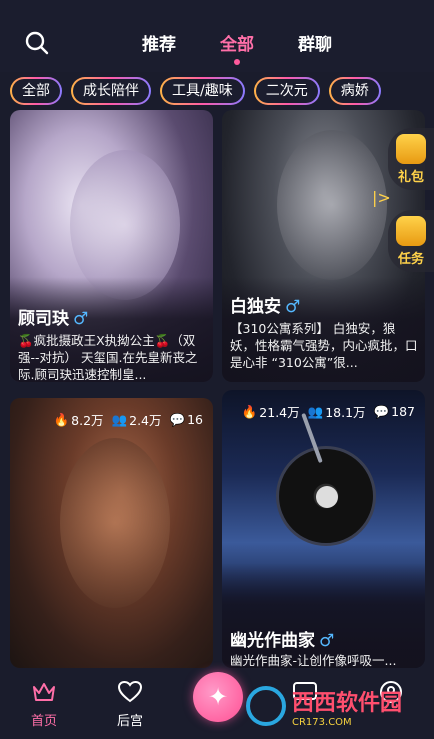  What do you see at coordinates (202, 91) in the screenshot?
I see `chip-tools: 工具/趣味` at bounding box center [202, 91].